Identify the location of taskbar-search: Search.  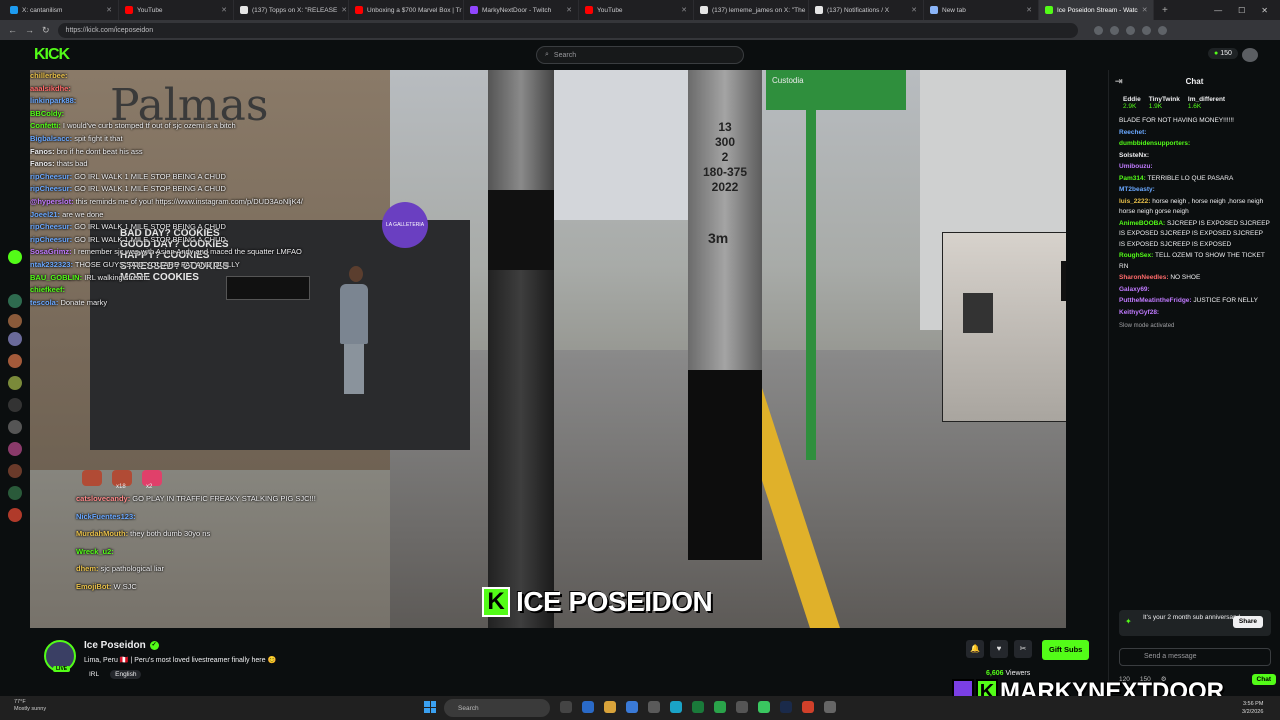
(497, 708).